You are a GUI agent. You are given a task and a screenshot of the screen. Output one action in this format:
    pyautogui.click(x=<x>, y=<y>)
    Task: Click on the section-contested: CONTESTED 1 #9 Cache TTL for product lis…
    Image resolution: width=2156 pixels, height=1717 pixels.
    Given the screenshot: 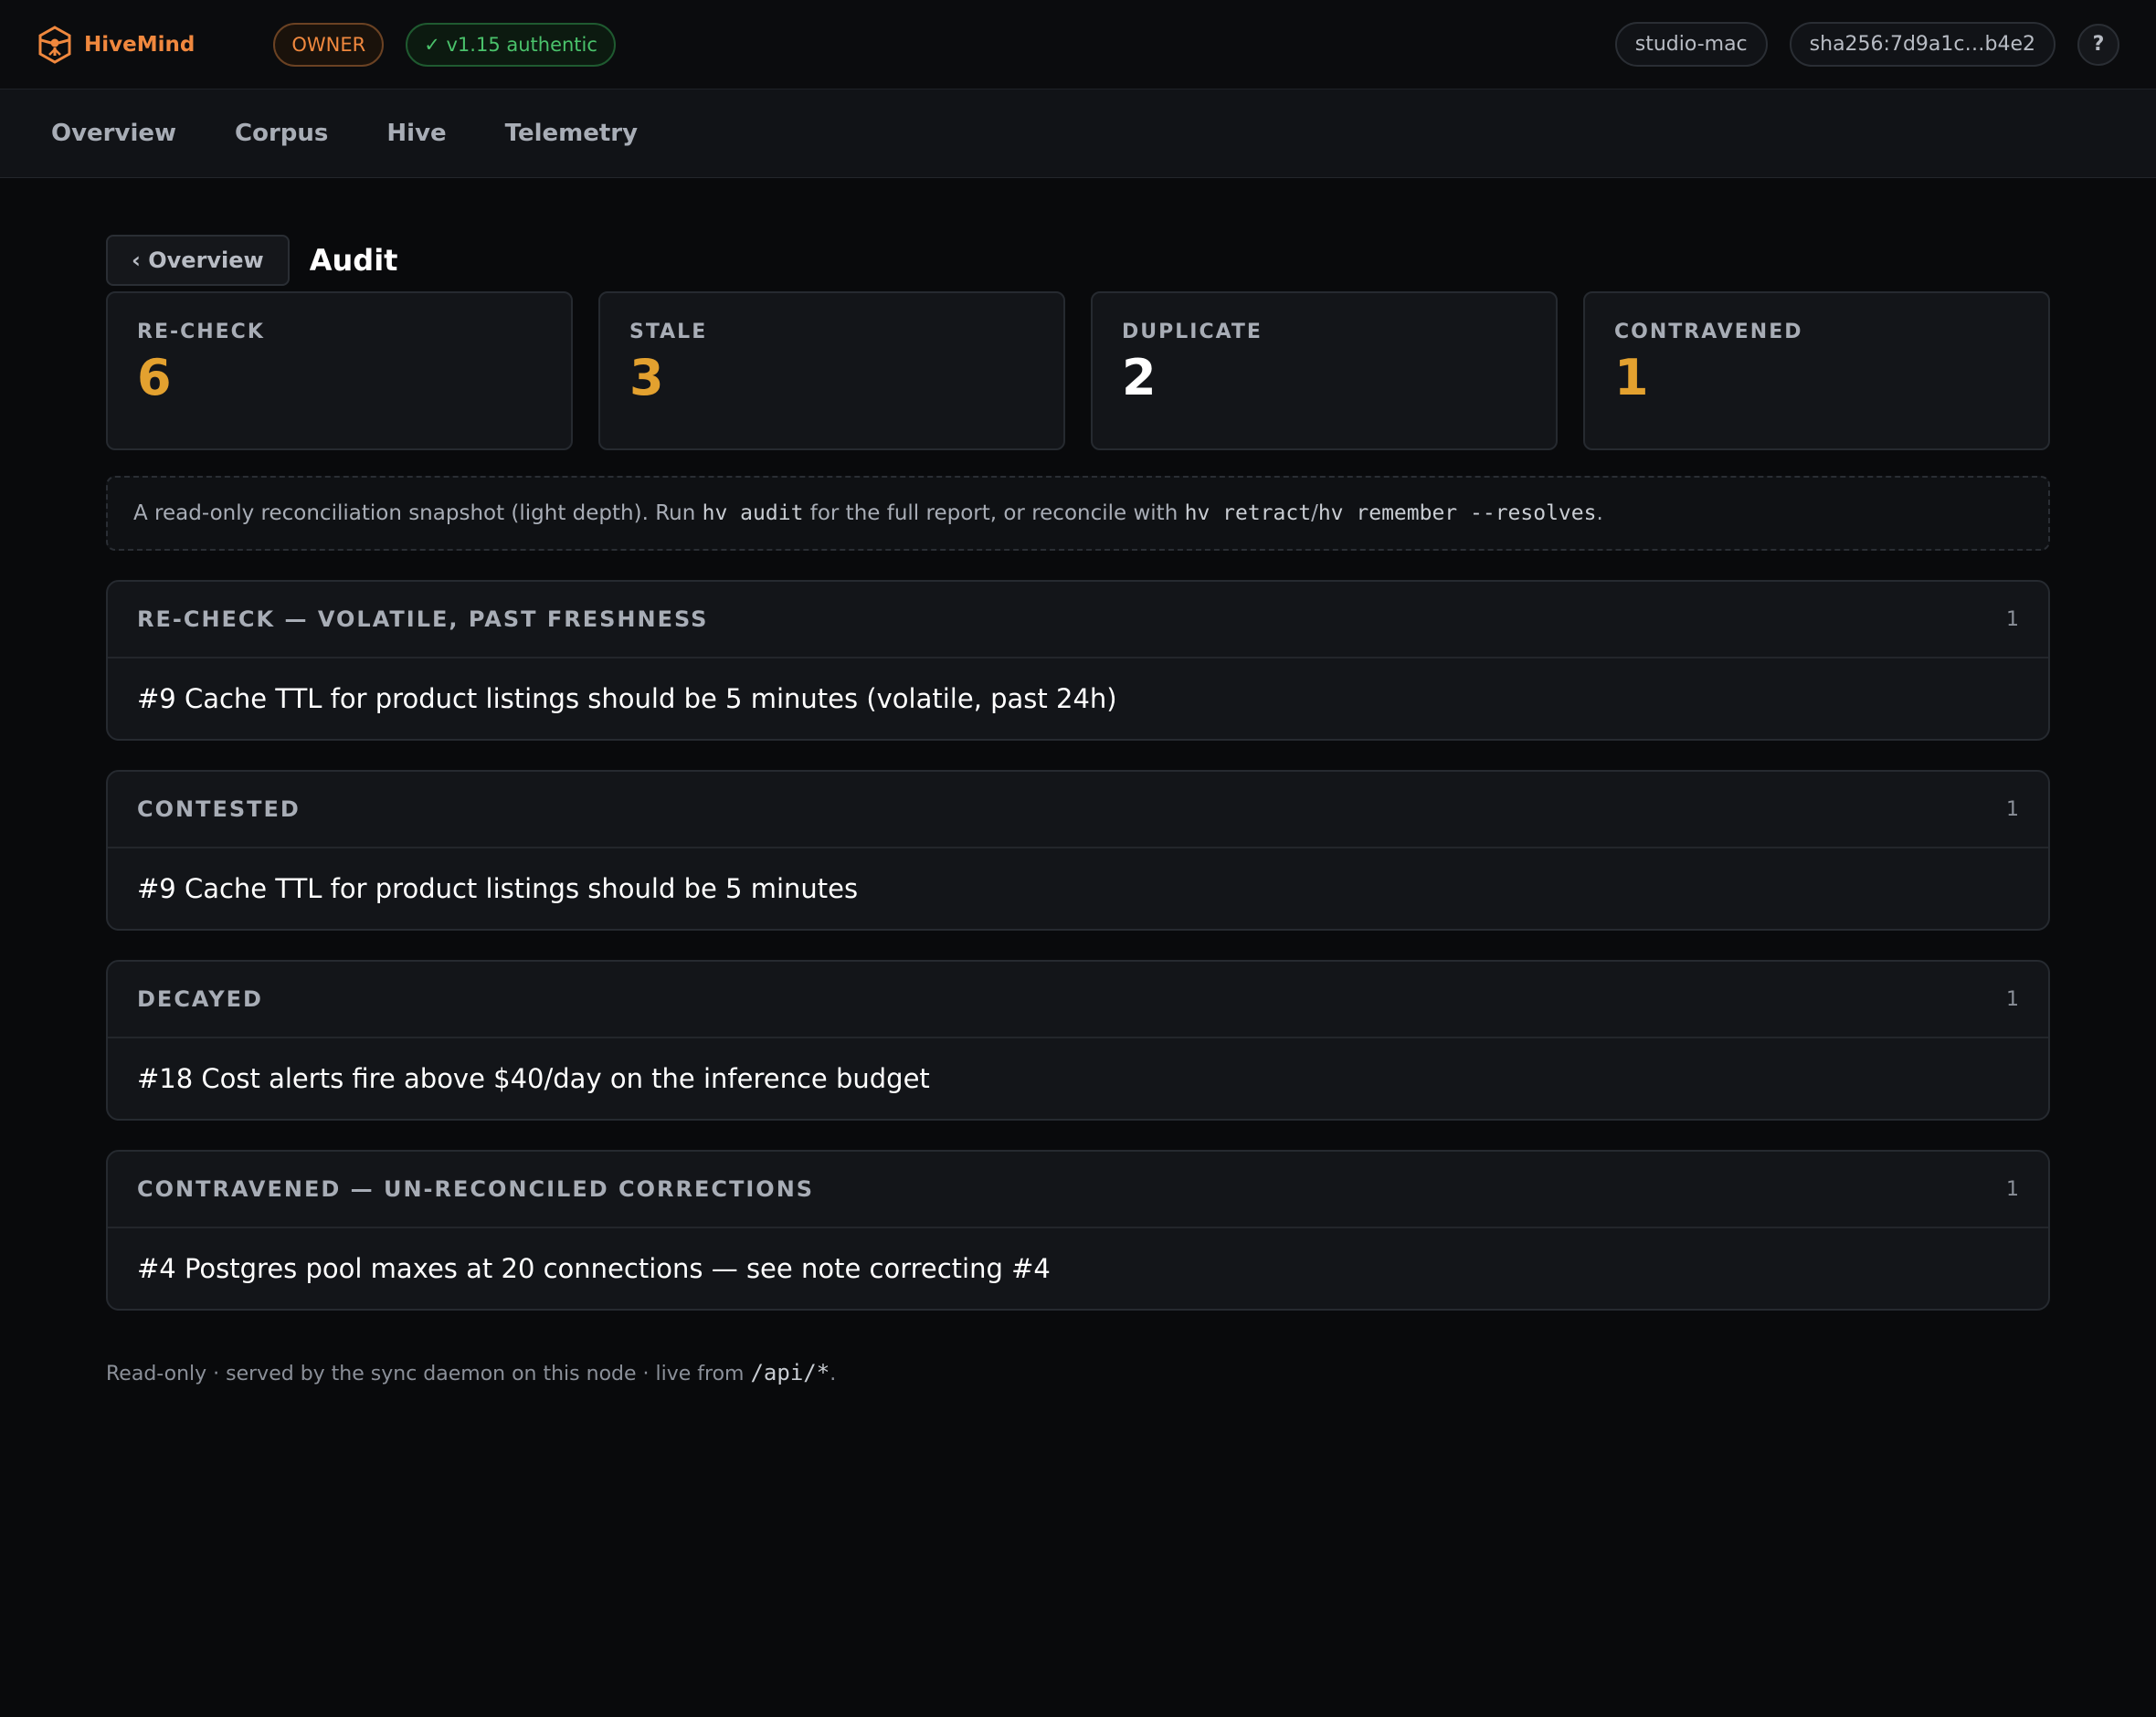 What is the action you would take?
    pyautogui.click(x=1078, y=851)
    